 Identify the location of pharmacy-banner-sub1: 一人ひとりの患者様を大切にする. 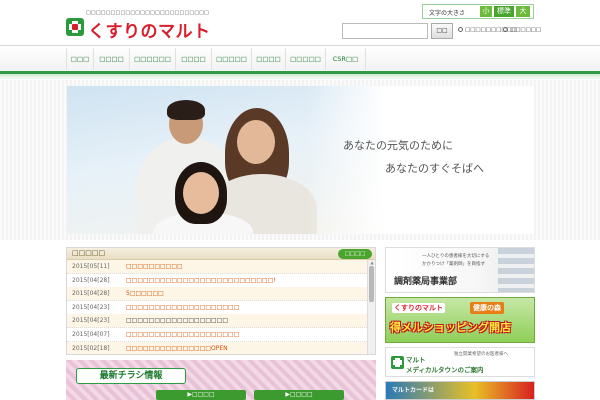
(456, 256).